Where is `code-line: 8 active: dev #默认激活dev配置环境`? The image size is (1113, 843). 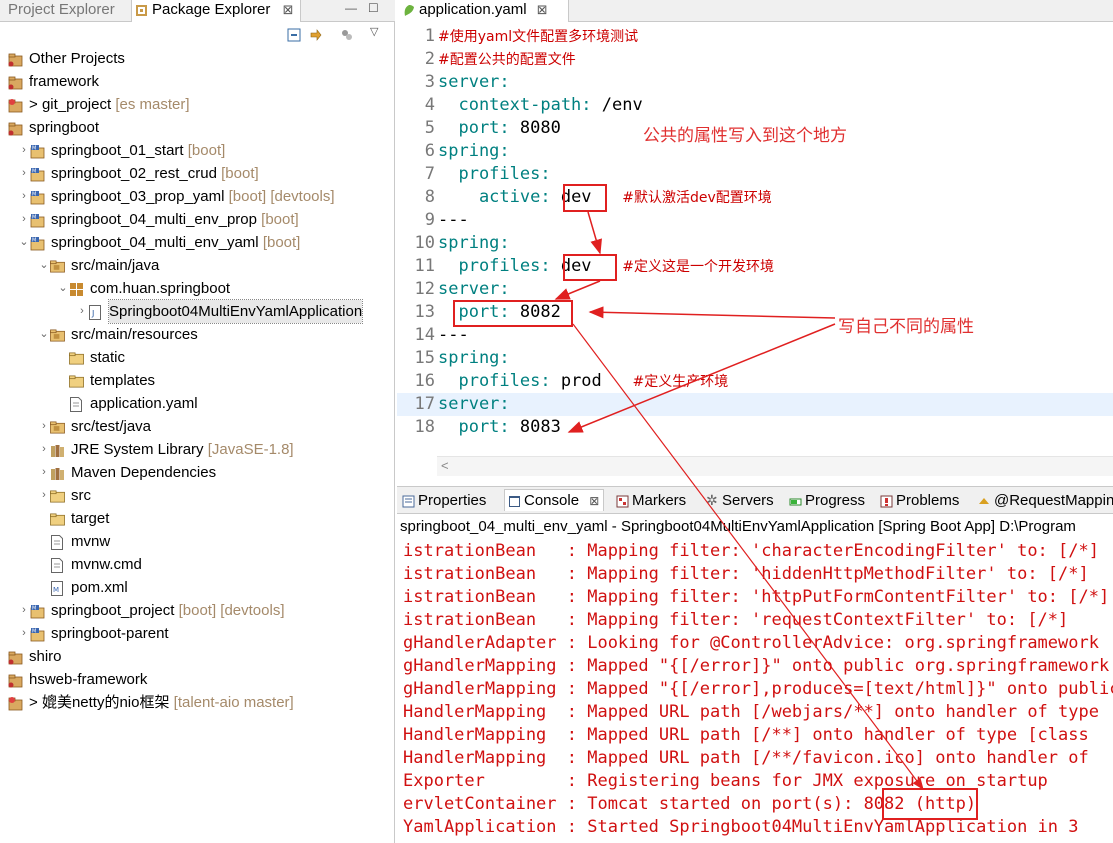 code-line: 8 active: dev #默认激活dev配置环境 is located at coordinates (755, 197).